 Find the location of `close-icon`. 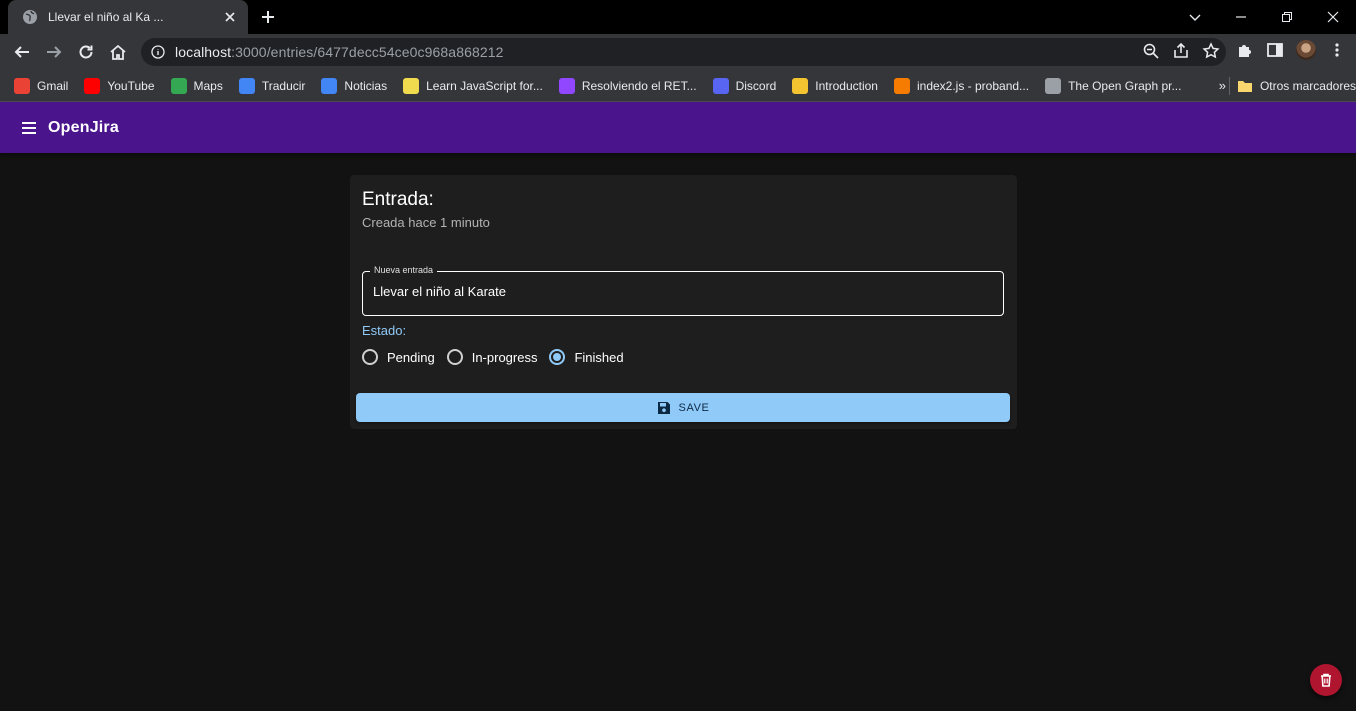

close-icon is located at coordinates (1333, 17).